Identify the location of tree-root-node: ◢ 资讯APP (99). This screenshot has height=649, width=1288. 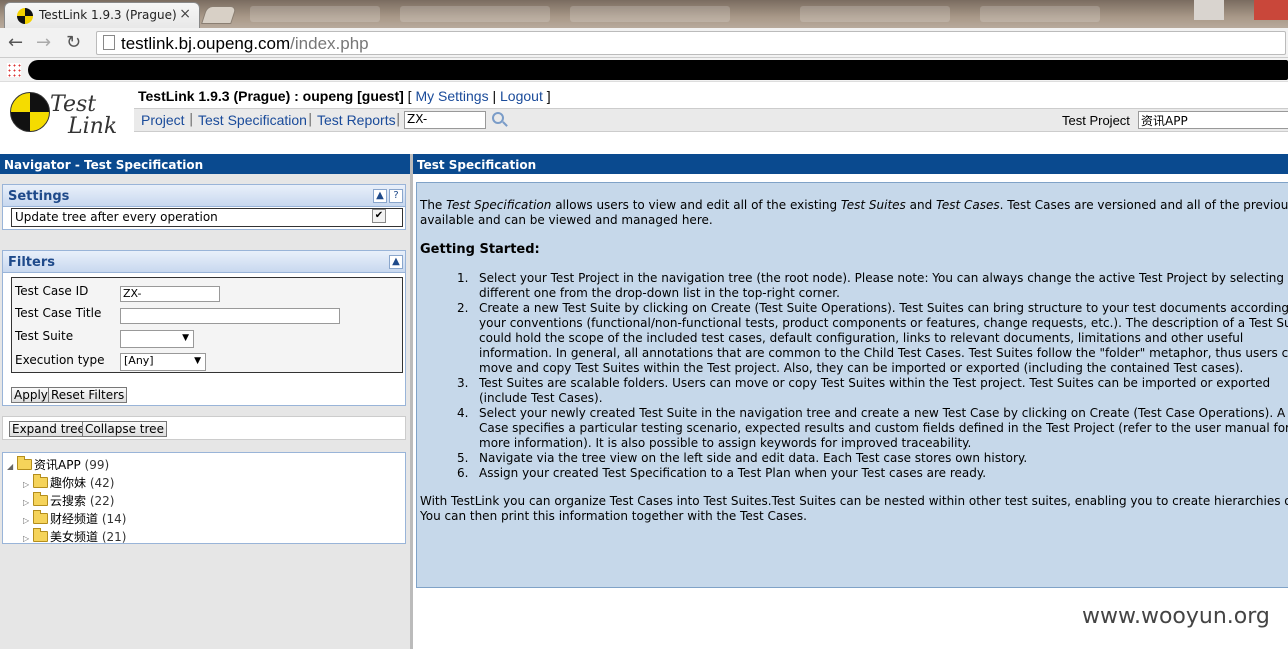
(58, 465).